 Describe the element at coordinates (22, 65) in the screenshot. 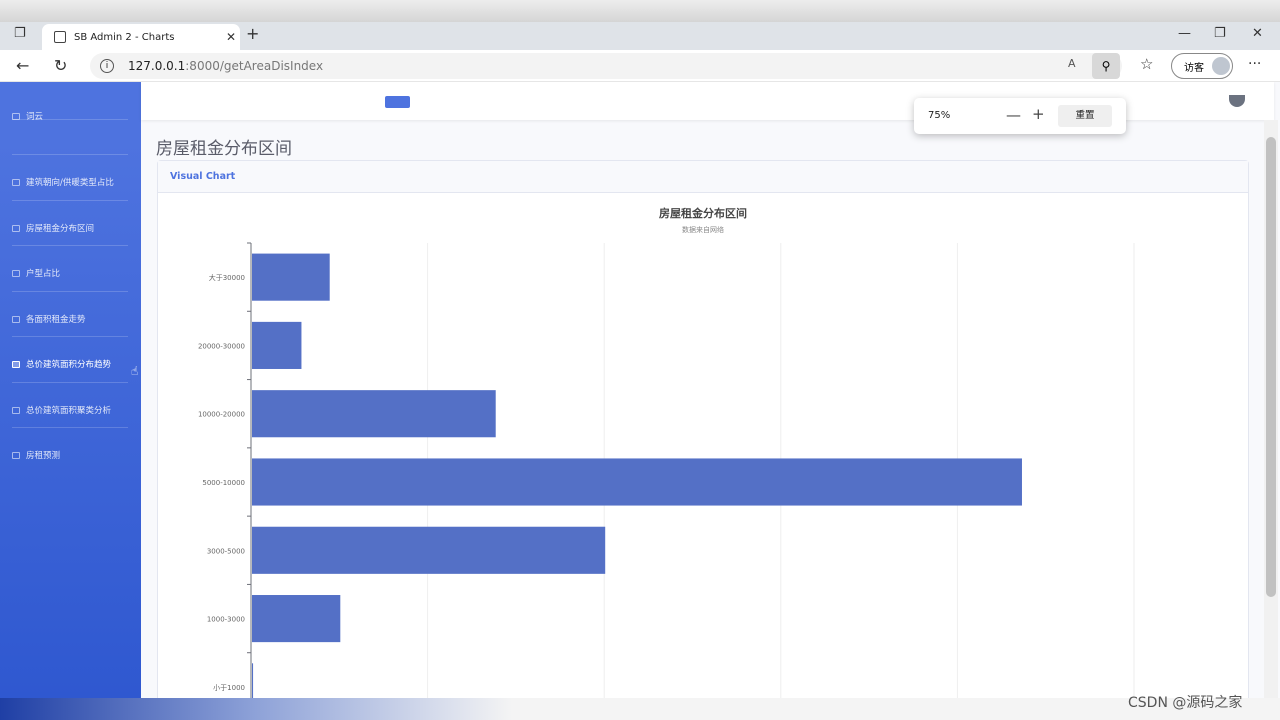

I see `back-icon: ←` at that location.